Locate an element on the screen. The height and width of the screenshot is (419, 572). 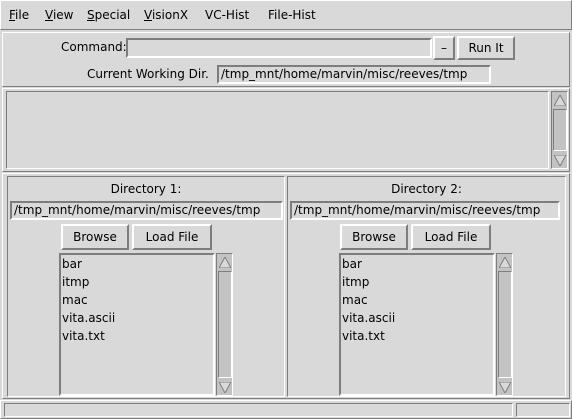
cwd-label: Current Working Dir. is located at coordinates (148, 74).